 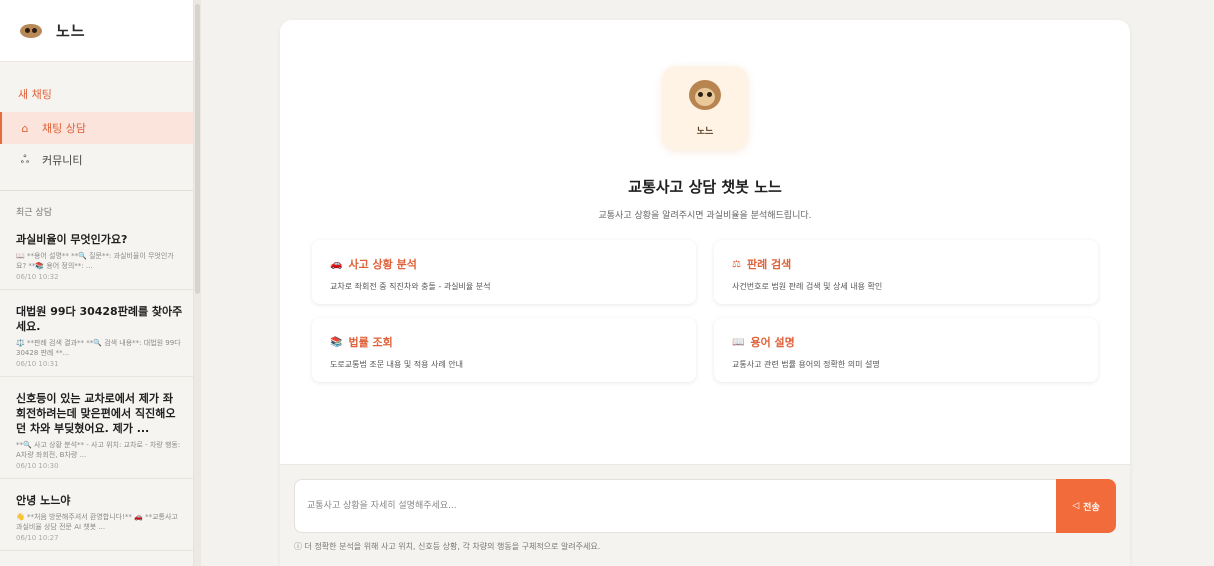 I want to click on feature-desc: 교차로 좌회전 중 직진차와 충돌 - 과실비율 분석, so click(x=410, y=286).